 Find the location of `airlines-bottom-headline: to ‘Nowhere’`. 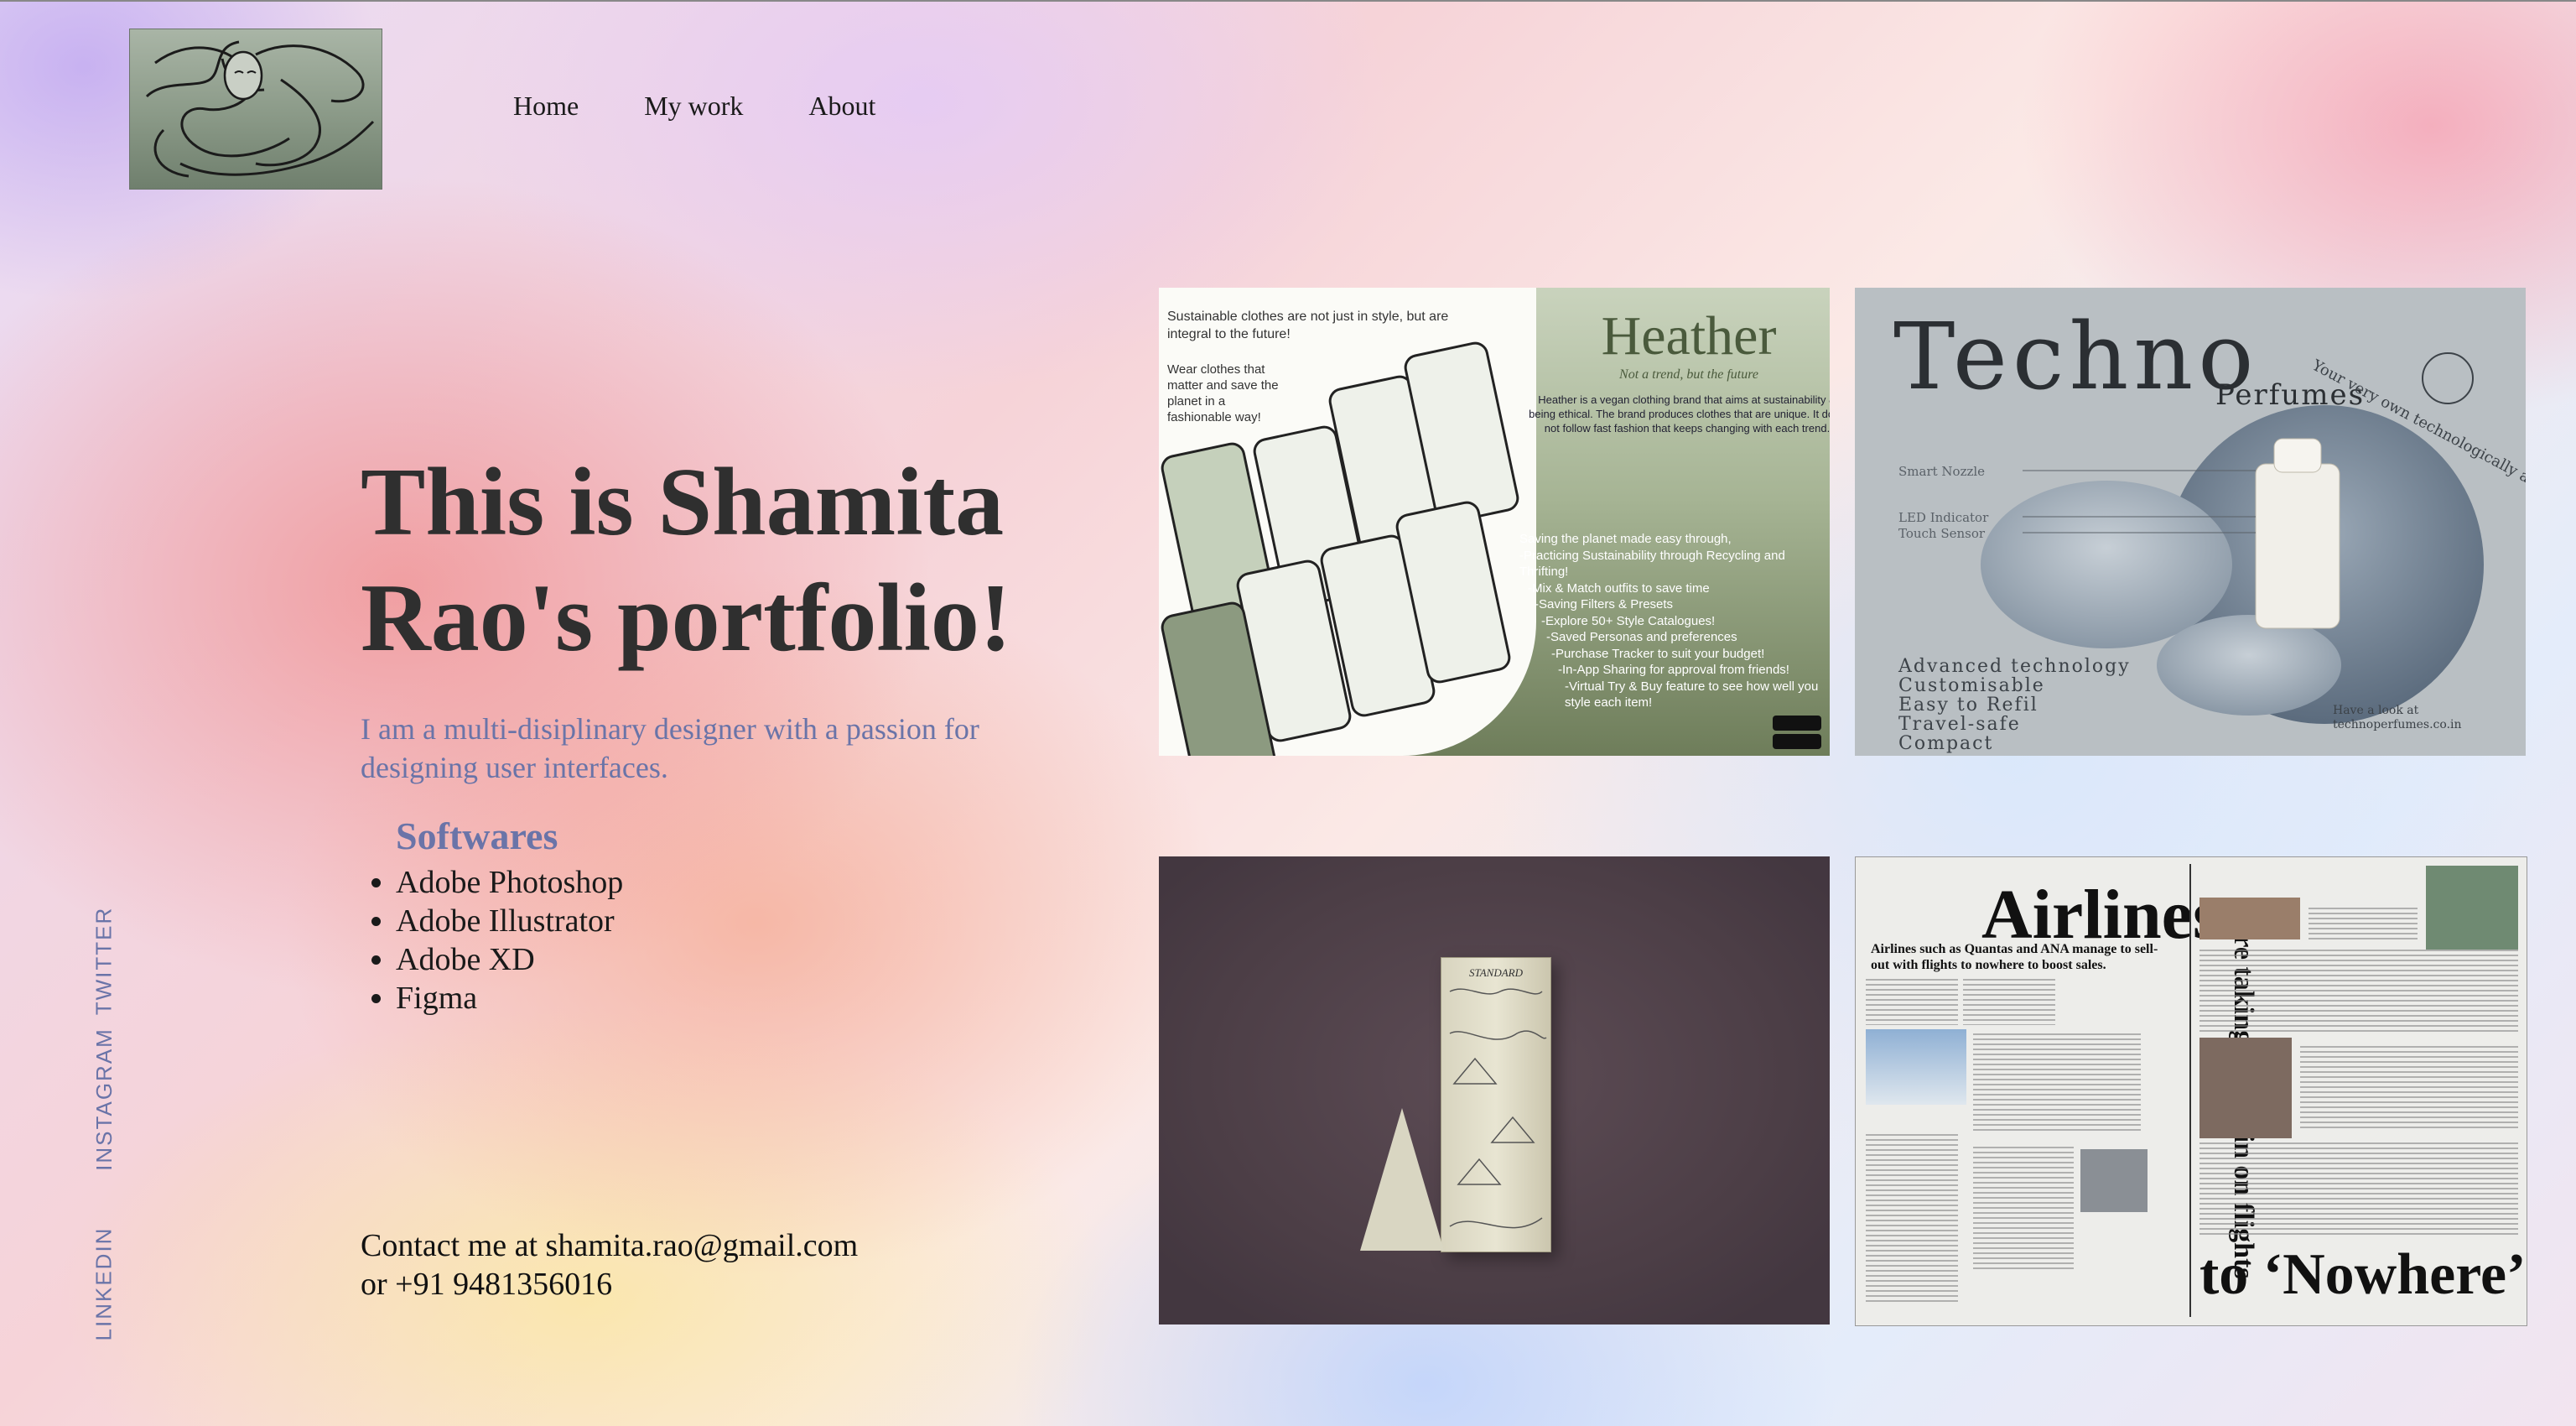

airlines-bottom-headline: to ‘Nowhere’ is located at coordinates (2363, 1274).